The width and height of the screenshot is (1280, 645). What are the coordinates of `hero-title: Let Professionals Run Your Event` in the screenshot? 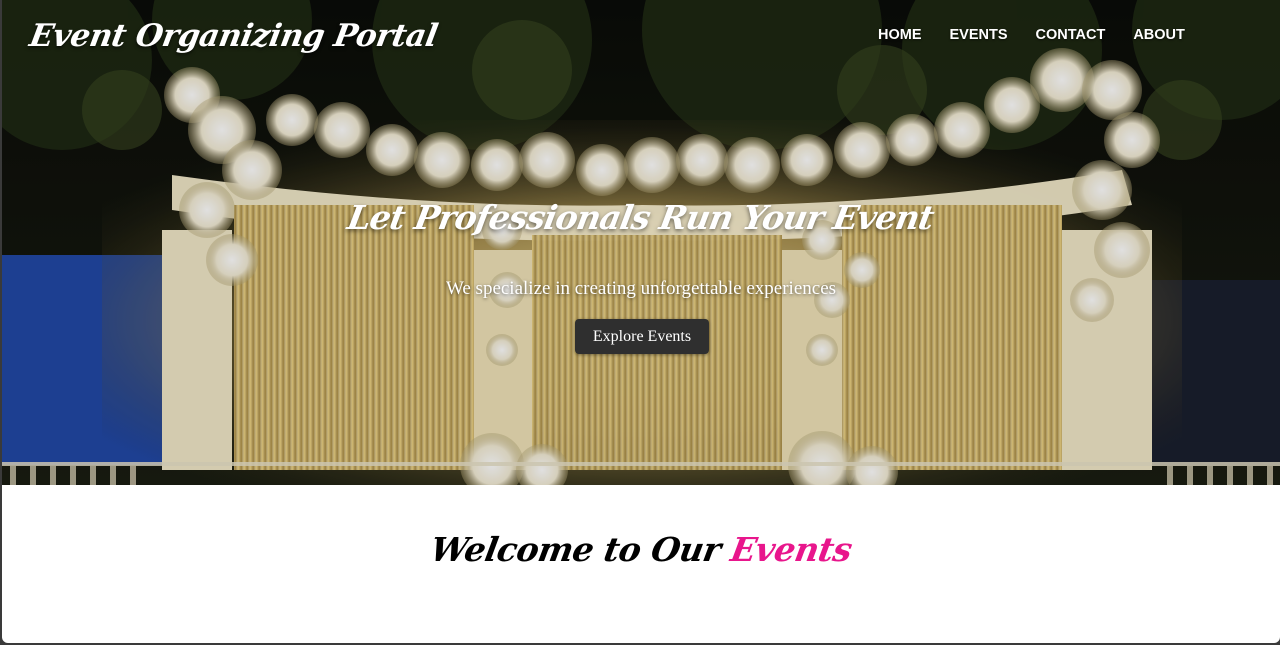 It's located at (641, 217).